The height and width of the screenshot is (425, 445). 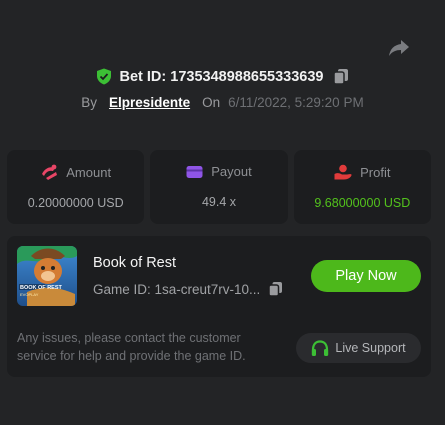 What do you see at coordinates (29, 294) in the screenshot?
I see `thumb-provider: EVOPLAY` at bounding box center [29, 294].